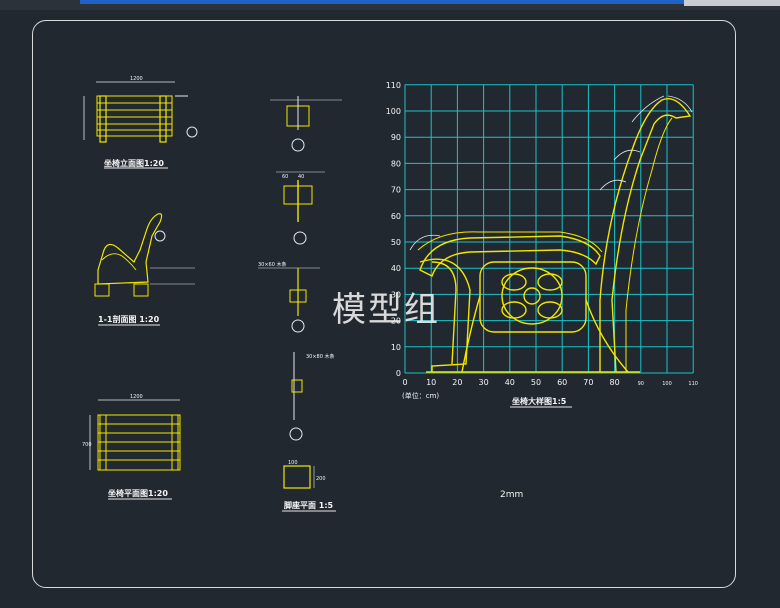 The height and width of the screenshot is (608, 780). I want to click on dim-700: 700, so click(87, 445).